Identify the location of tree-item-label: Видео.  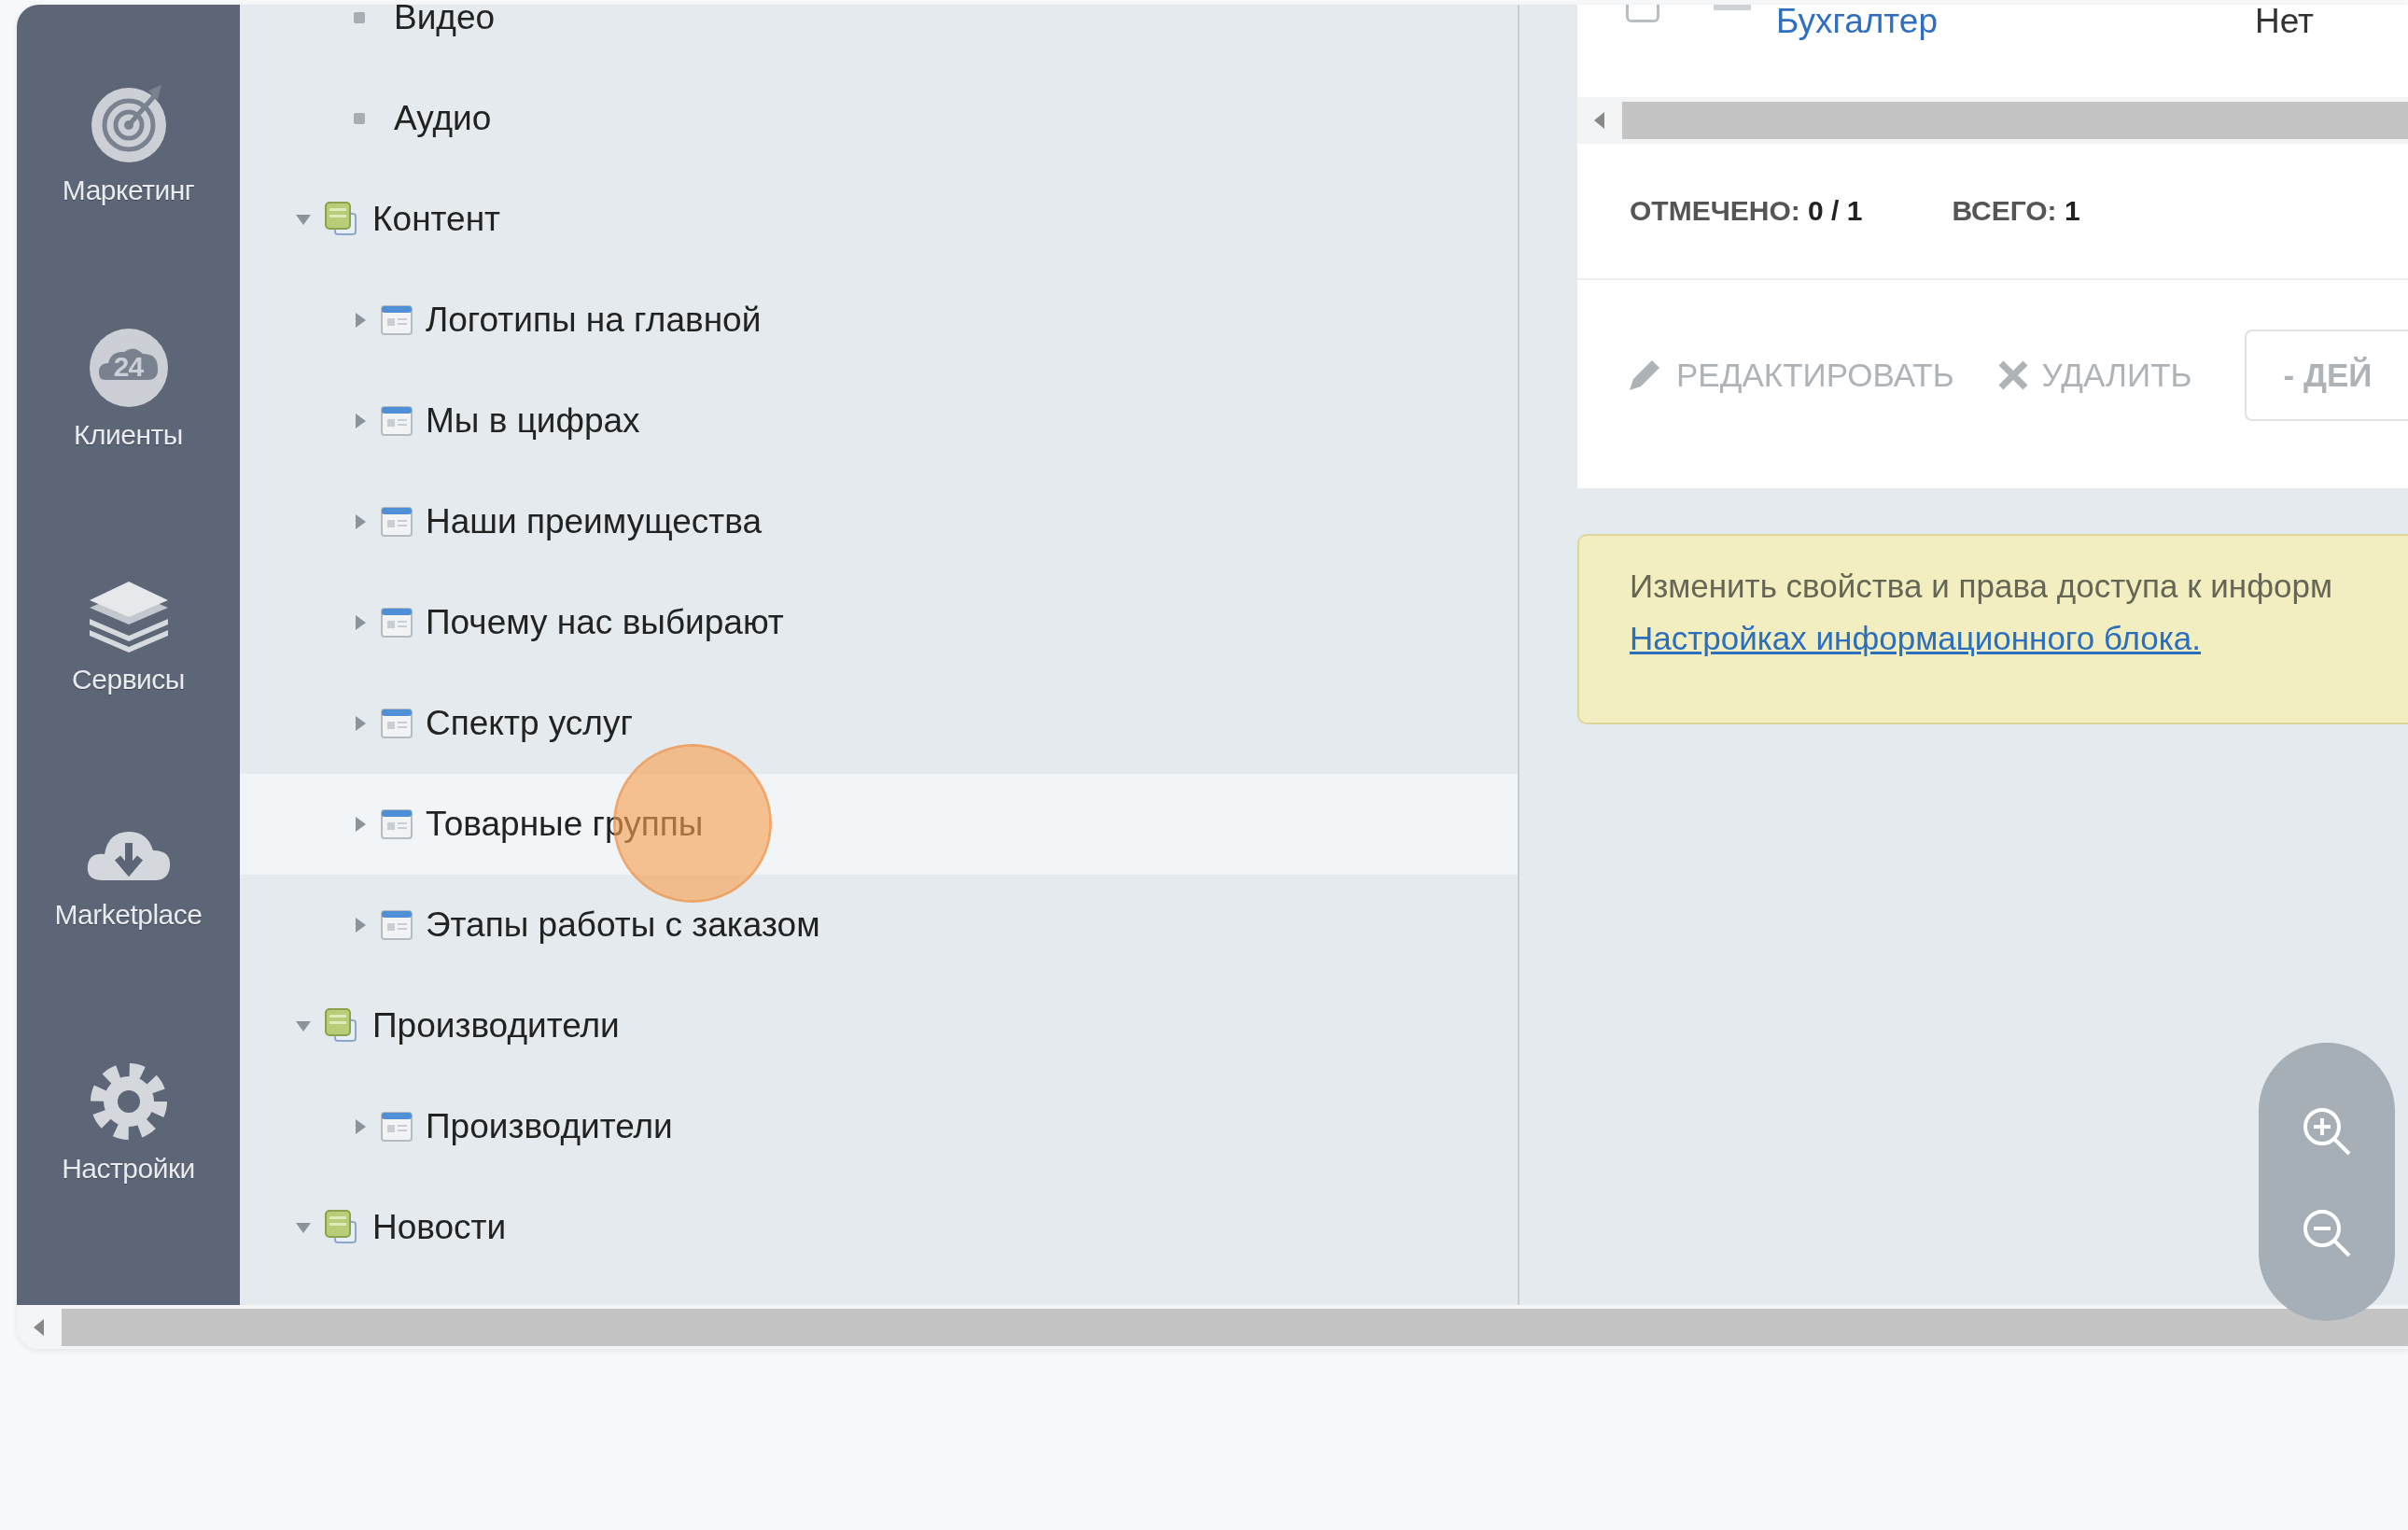
(445, 21).